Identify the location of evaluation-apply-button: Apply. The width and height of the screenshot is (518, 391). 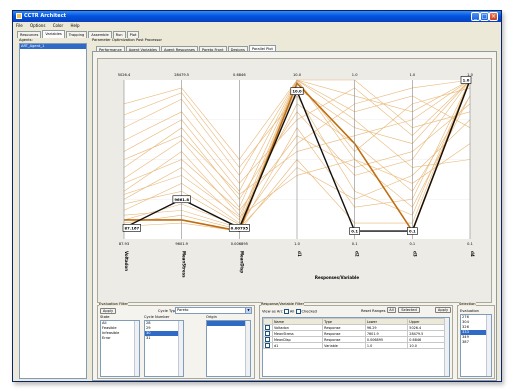
(108, 311).